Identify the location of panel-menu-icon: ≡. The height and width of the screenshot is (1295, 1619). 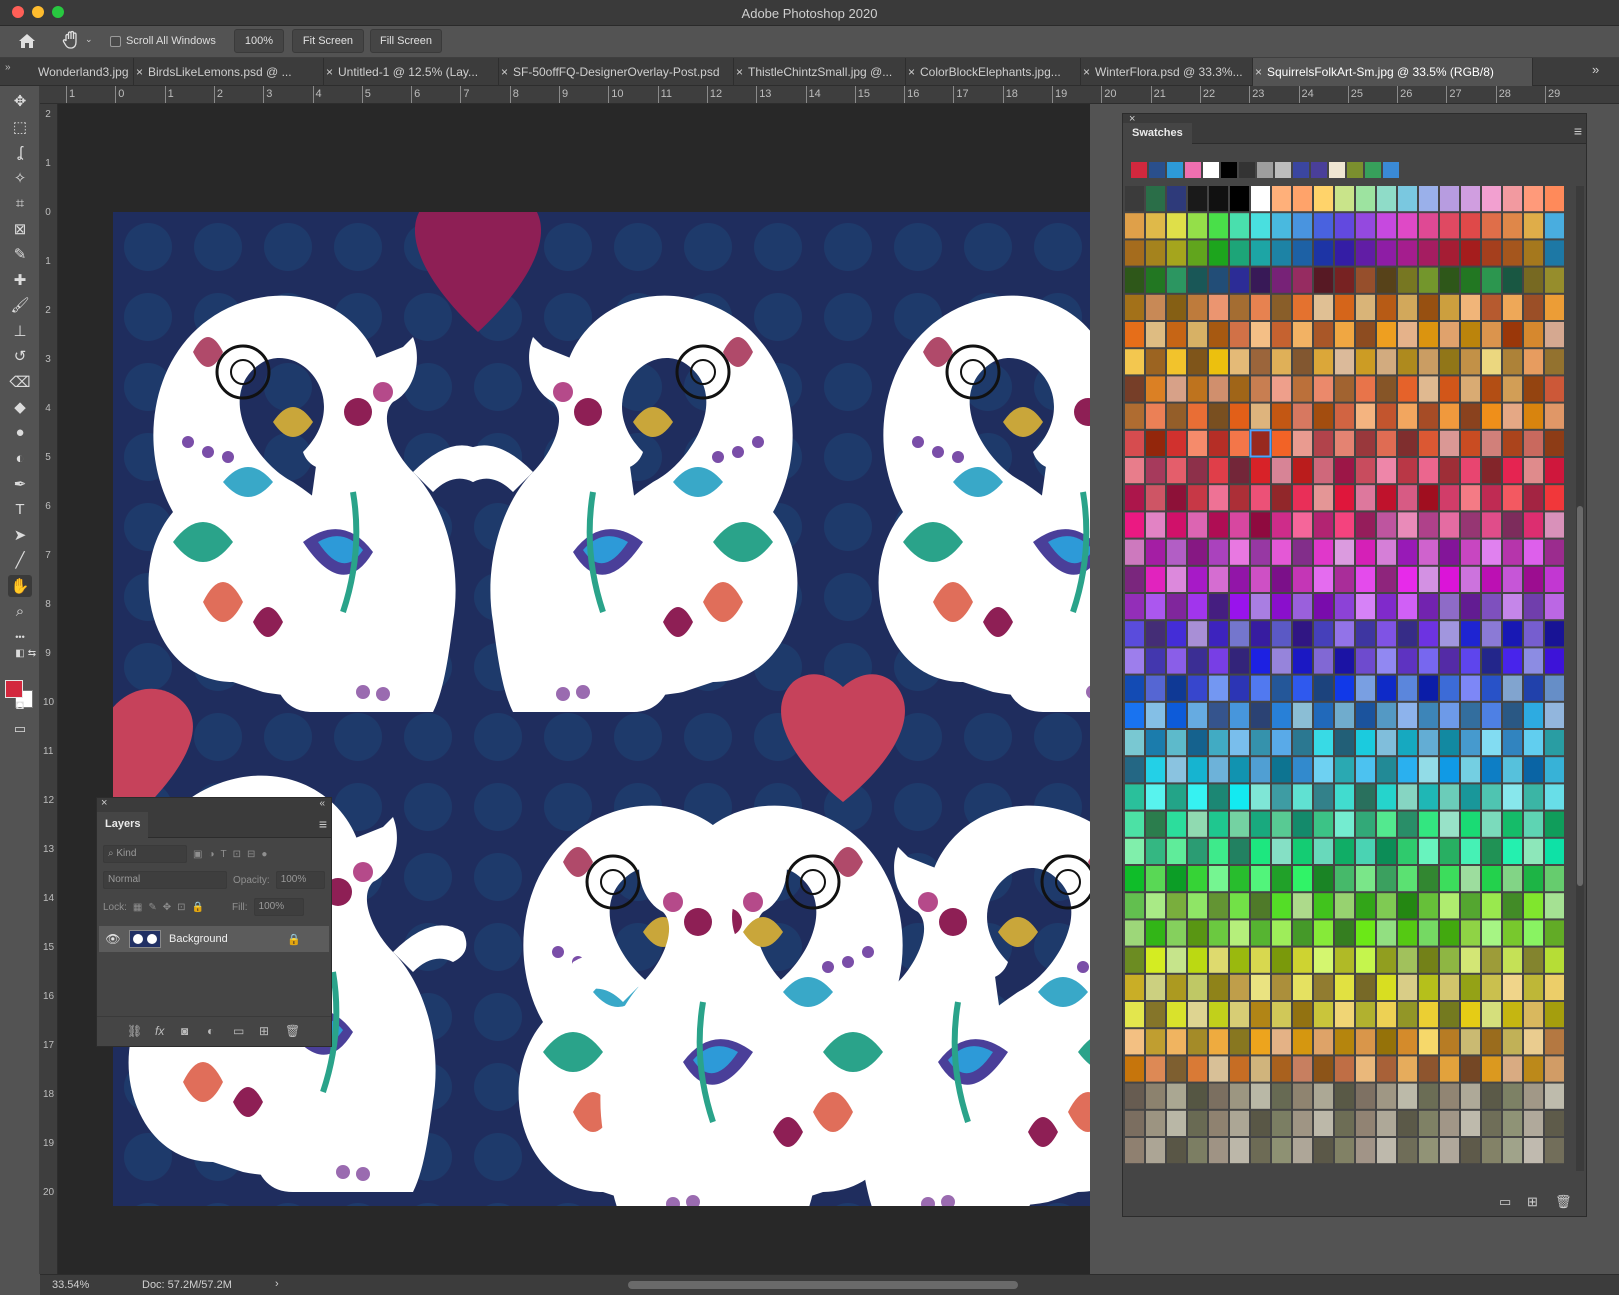
(1578, 131).